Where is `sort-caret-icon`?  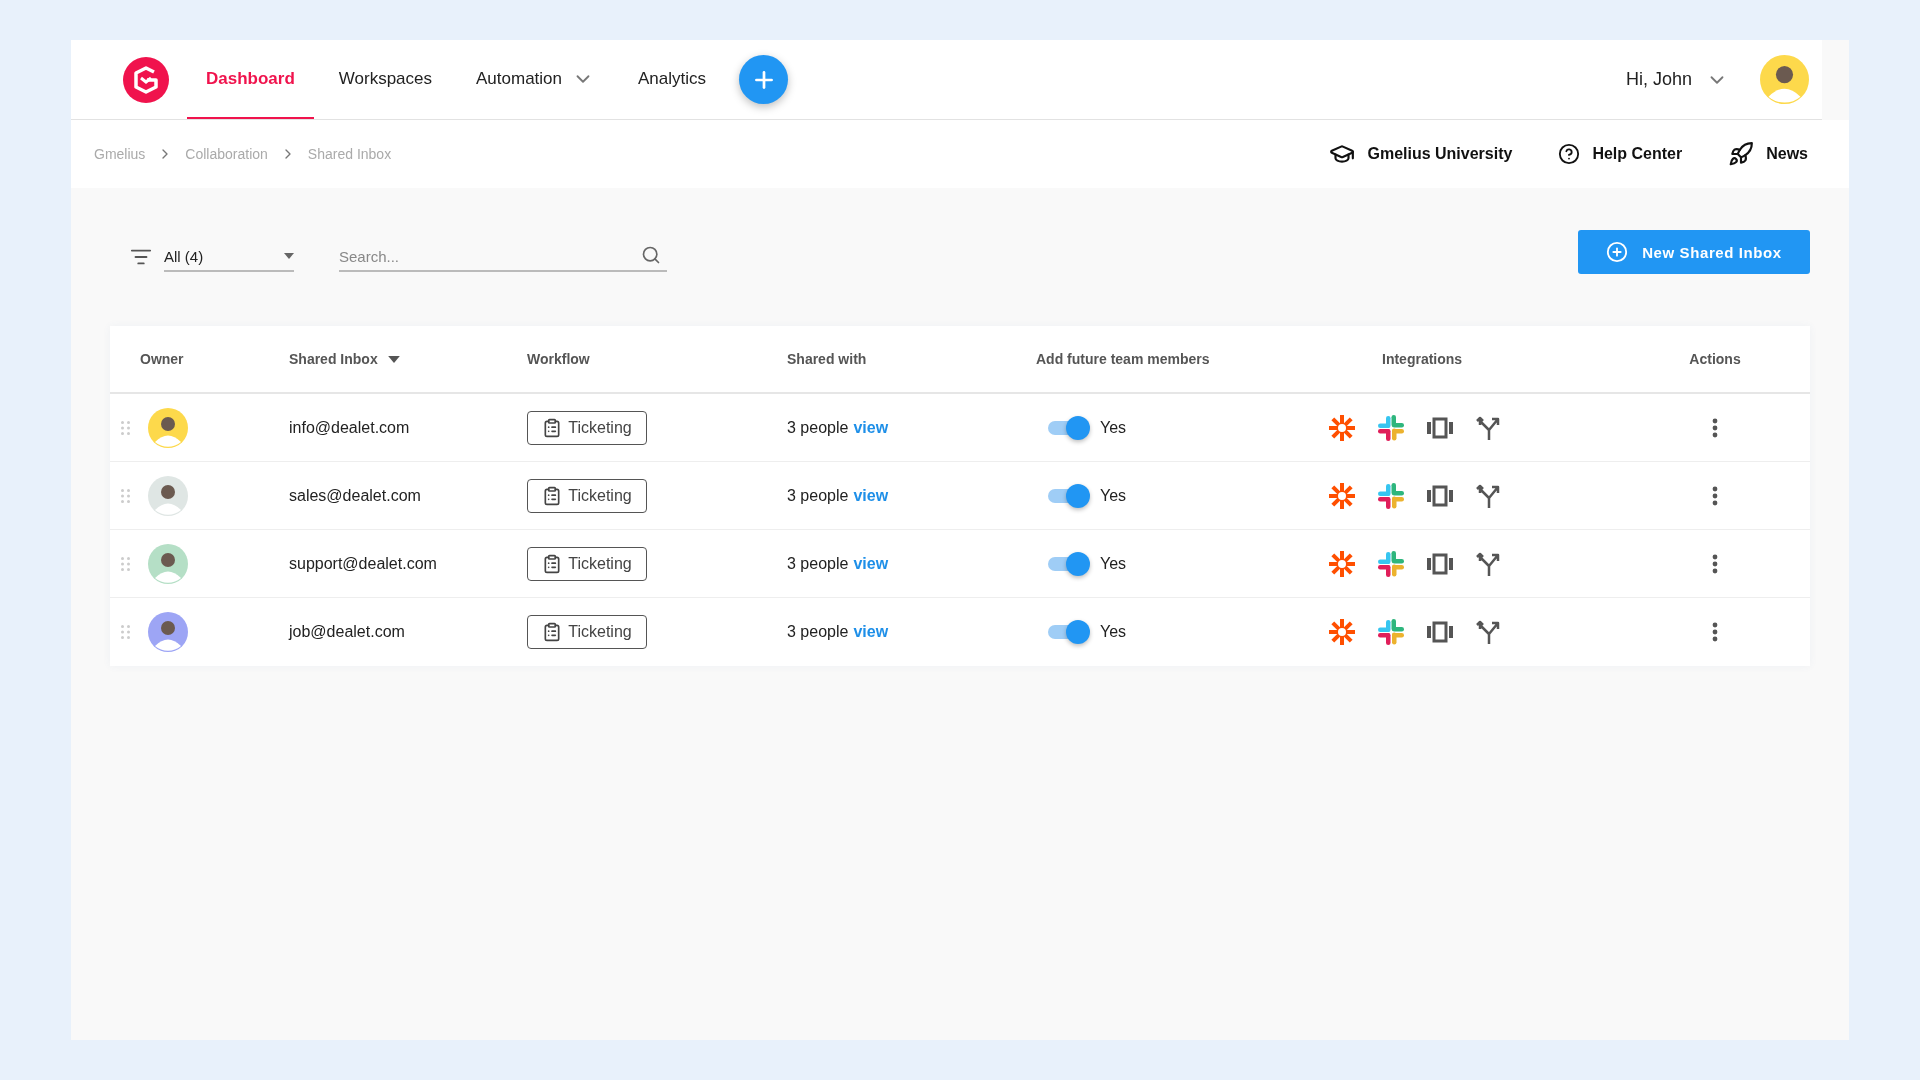 sort-caret-icon is located at coordinates (393, 359).